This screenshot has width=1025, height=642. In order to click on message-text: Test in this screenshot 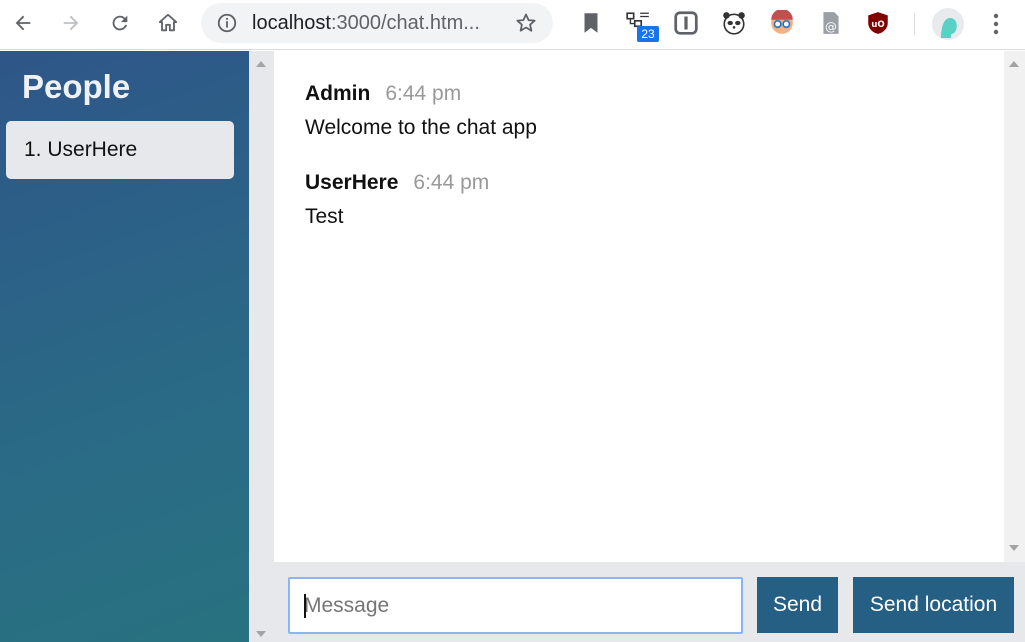, I will do `click(324, 216)`.